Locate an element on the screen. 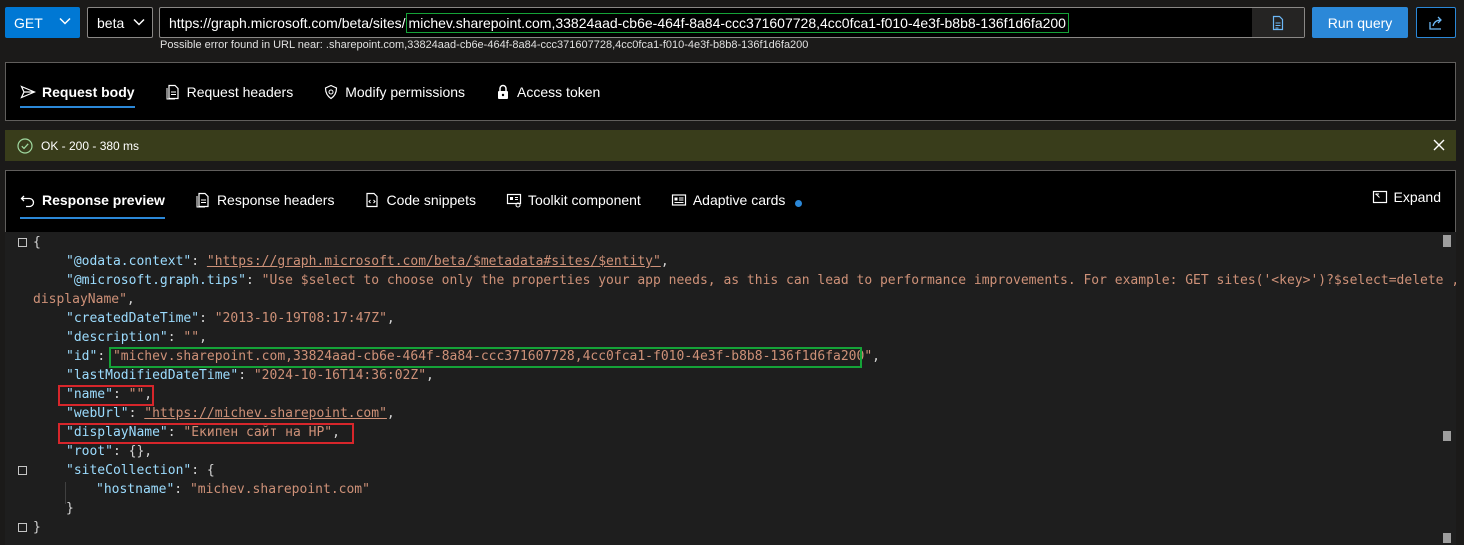 The image size is (1464, 545). tab-request-body: Request body is located at coordinates (77, 91).